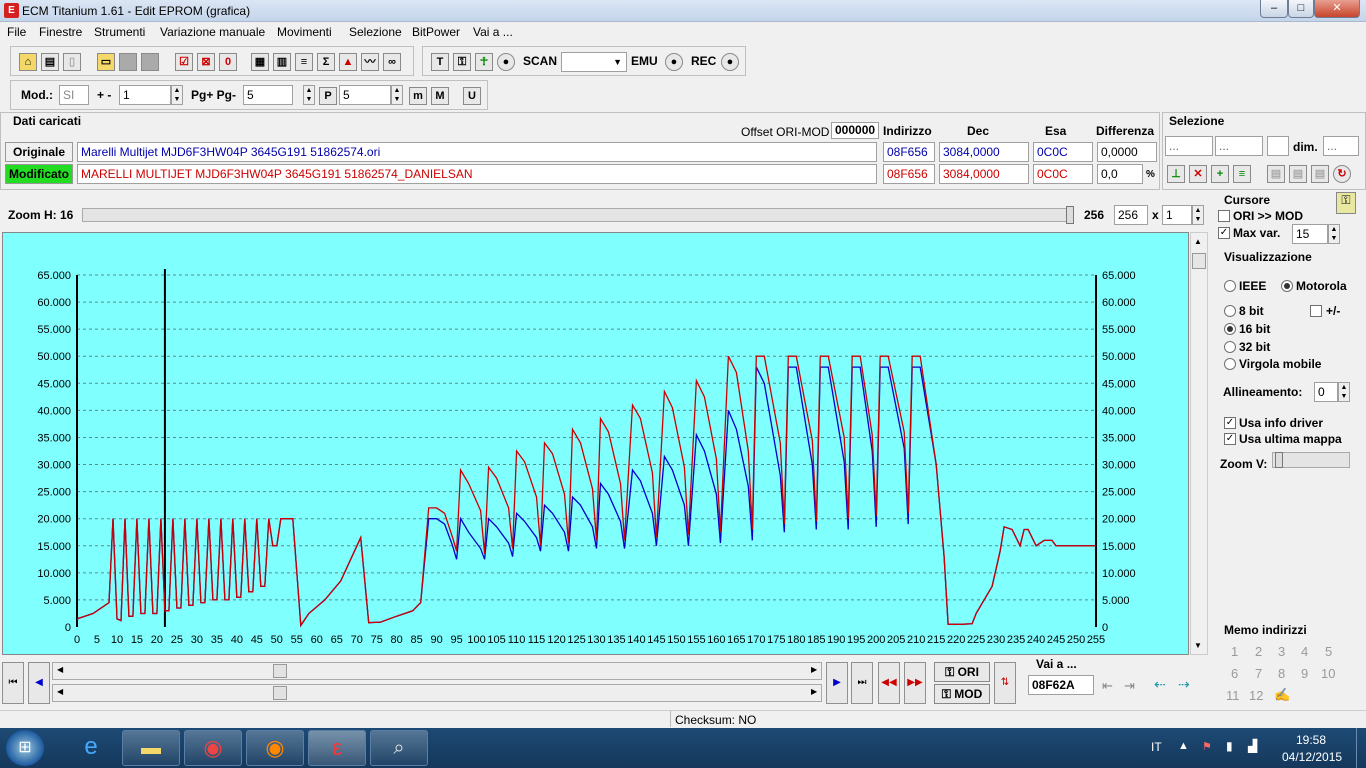 This screenshot has width=1366, height=768. What do you see at coordinates (1184, 684) in the screenshot?
I see `go-right-icon: ⇢` at bounding box center [1184, 684].